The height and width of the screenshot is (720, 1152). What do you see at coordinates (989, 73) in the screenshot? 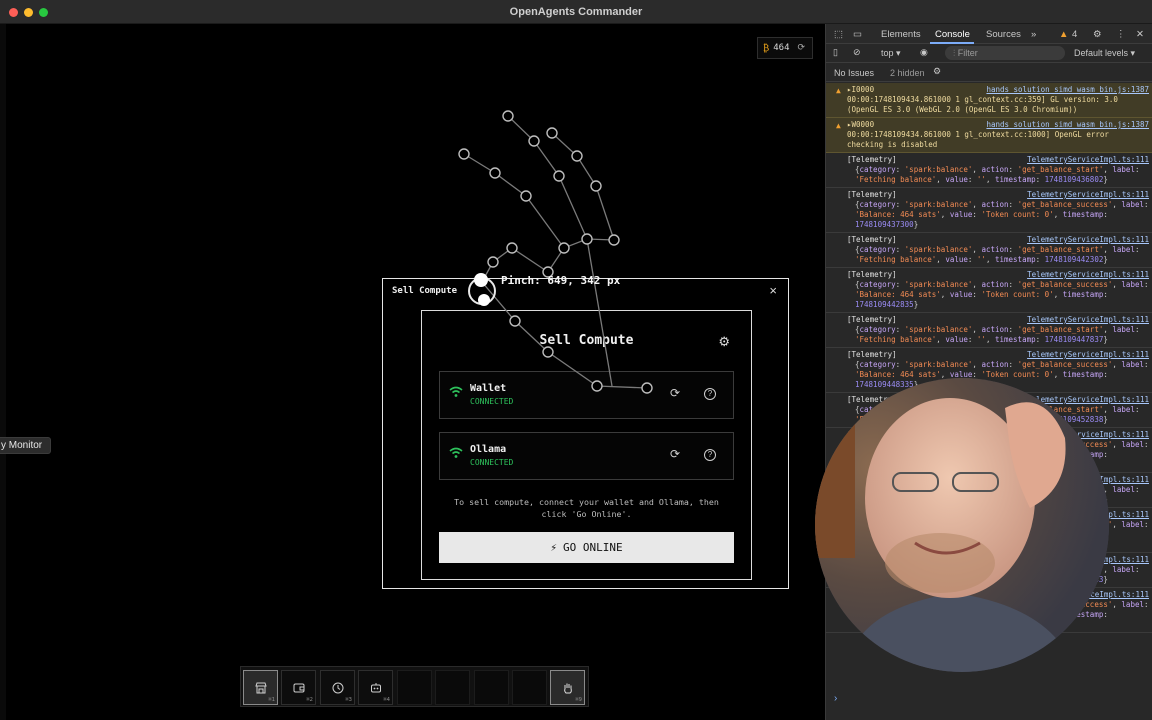
I see `issues-bar: No Issues 2 hidden ⚙` at bounding box center [989, 73].